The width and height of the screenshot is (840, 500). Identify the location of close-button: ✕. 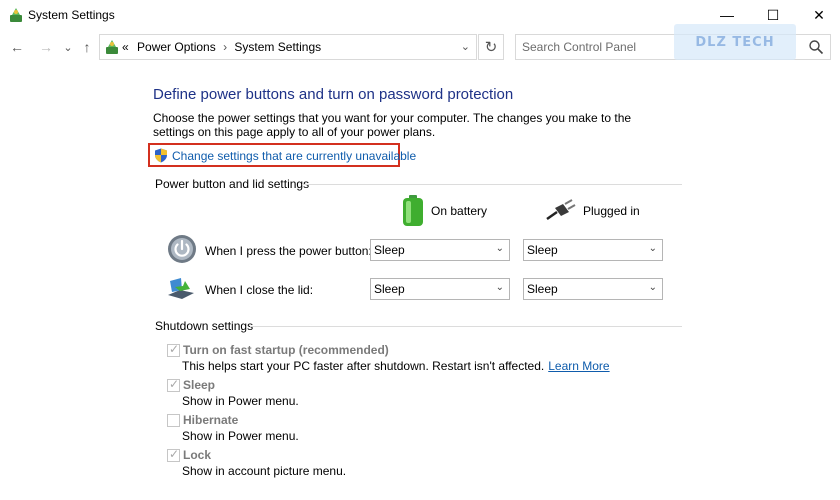
(818, 15).